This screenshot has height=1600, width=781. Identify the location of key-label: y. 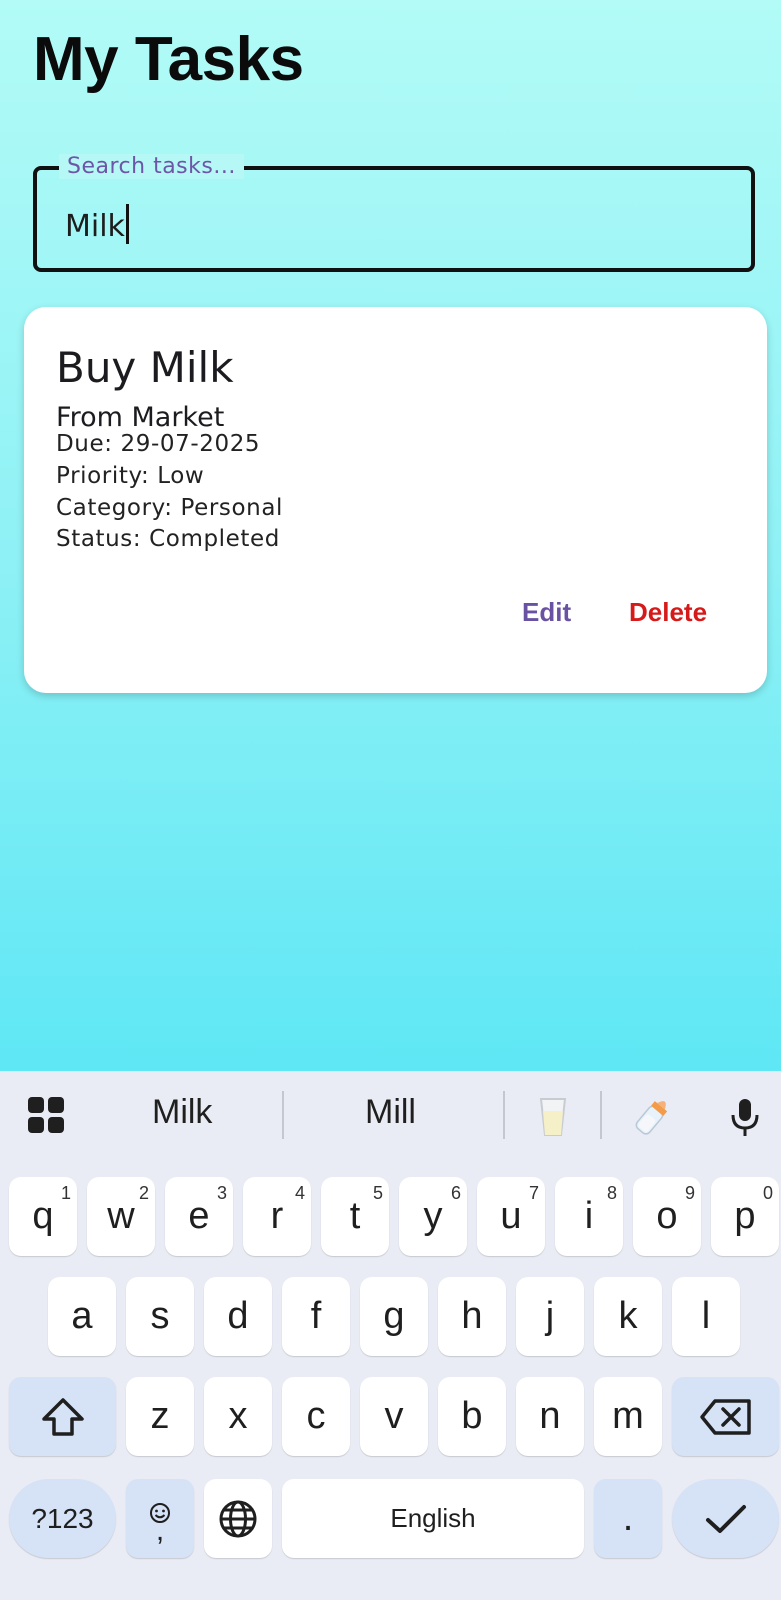
(433, 1216).